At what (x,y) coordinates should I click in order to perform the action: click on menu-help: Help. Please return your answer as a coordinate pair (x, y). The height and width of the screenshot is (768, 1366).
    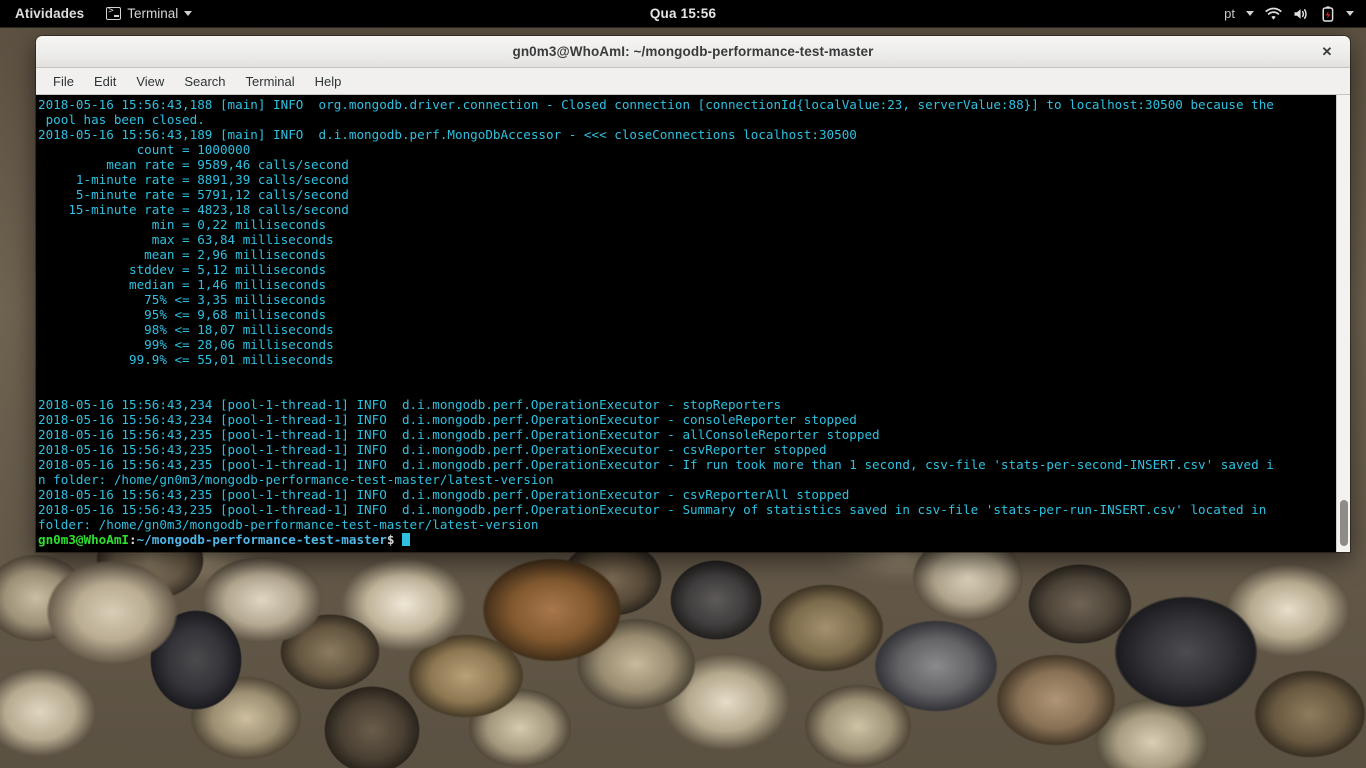
    Looking at the image, I should click on (328, 81).